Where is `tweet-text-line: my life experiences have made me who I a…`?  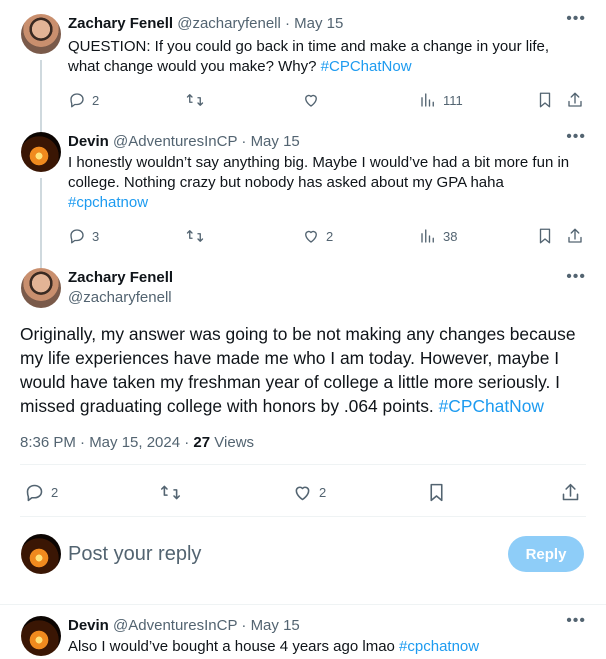 tweet-text-line: my life experiences have made me who I a… is located at coordinates (290, 358).